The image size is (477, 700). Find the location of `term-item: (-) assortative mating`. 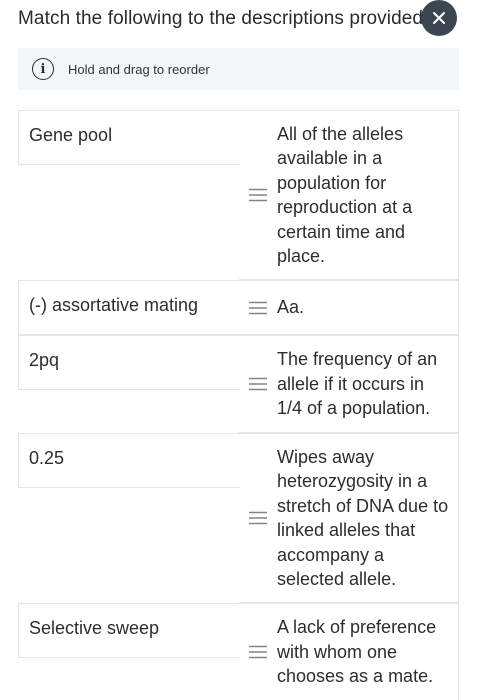

term-item: (-) assortative mating is located at coordinates (129, 307).